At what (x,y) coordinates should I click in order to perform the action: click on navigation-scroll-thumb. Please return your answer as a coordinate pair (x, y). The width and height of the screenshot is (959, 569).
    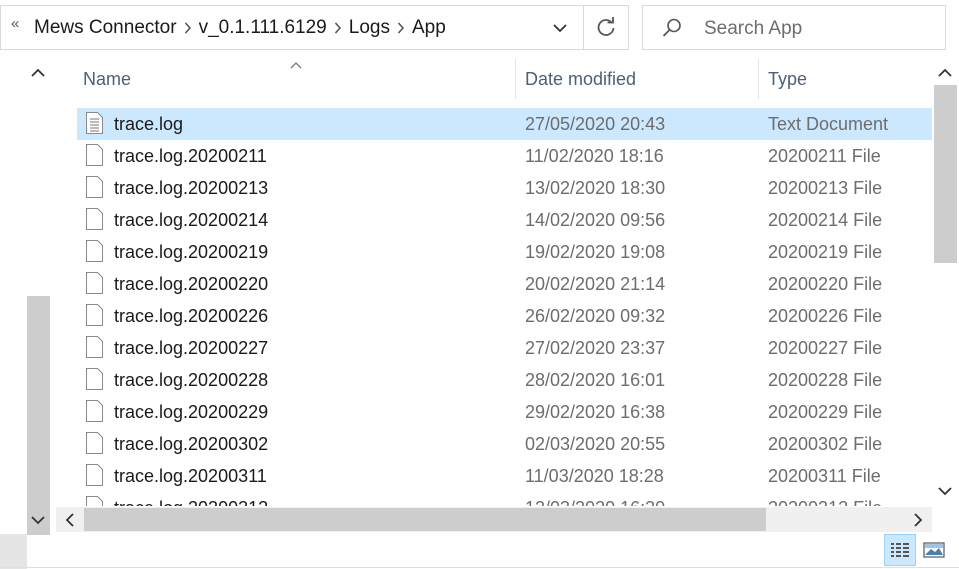
    Looking at the image, I should click on (38, 415).